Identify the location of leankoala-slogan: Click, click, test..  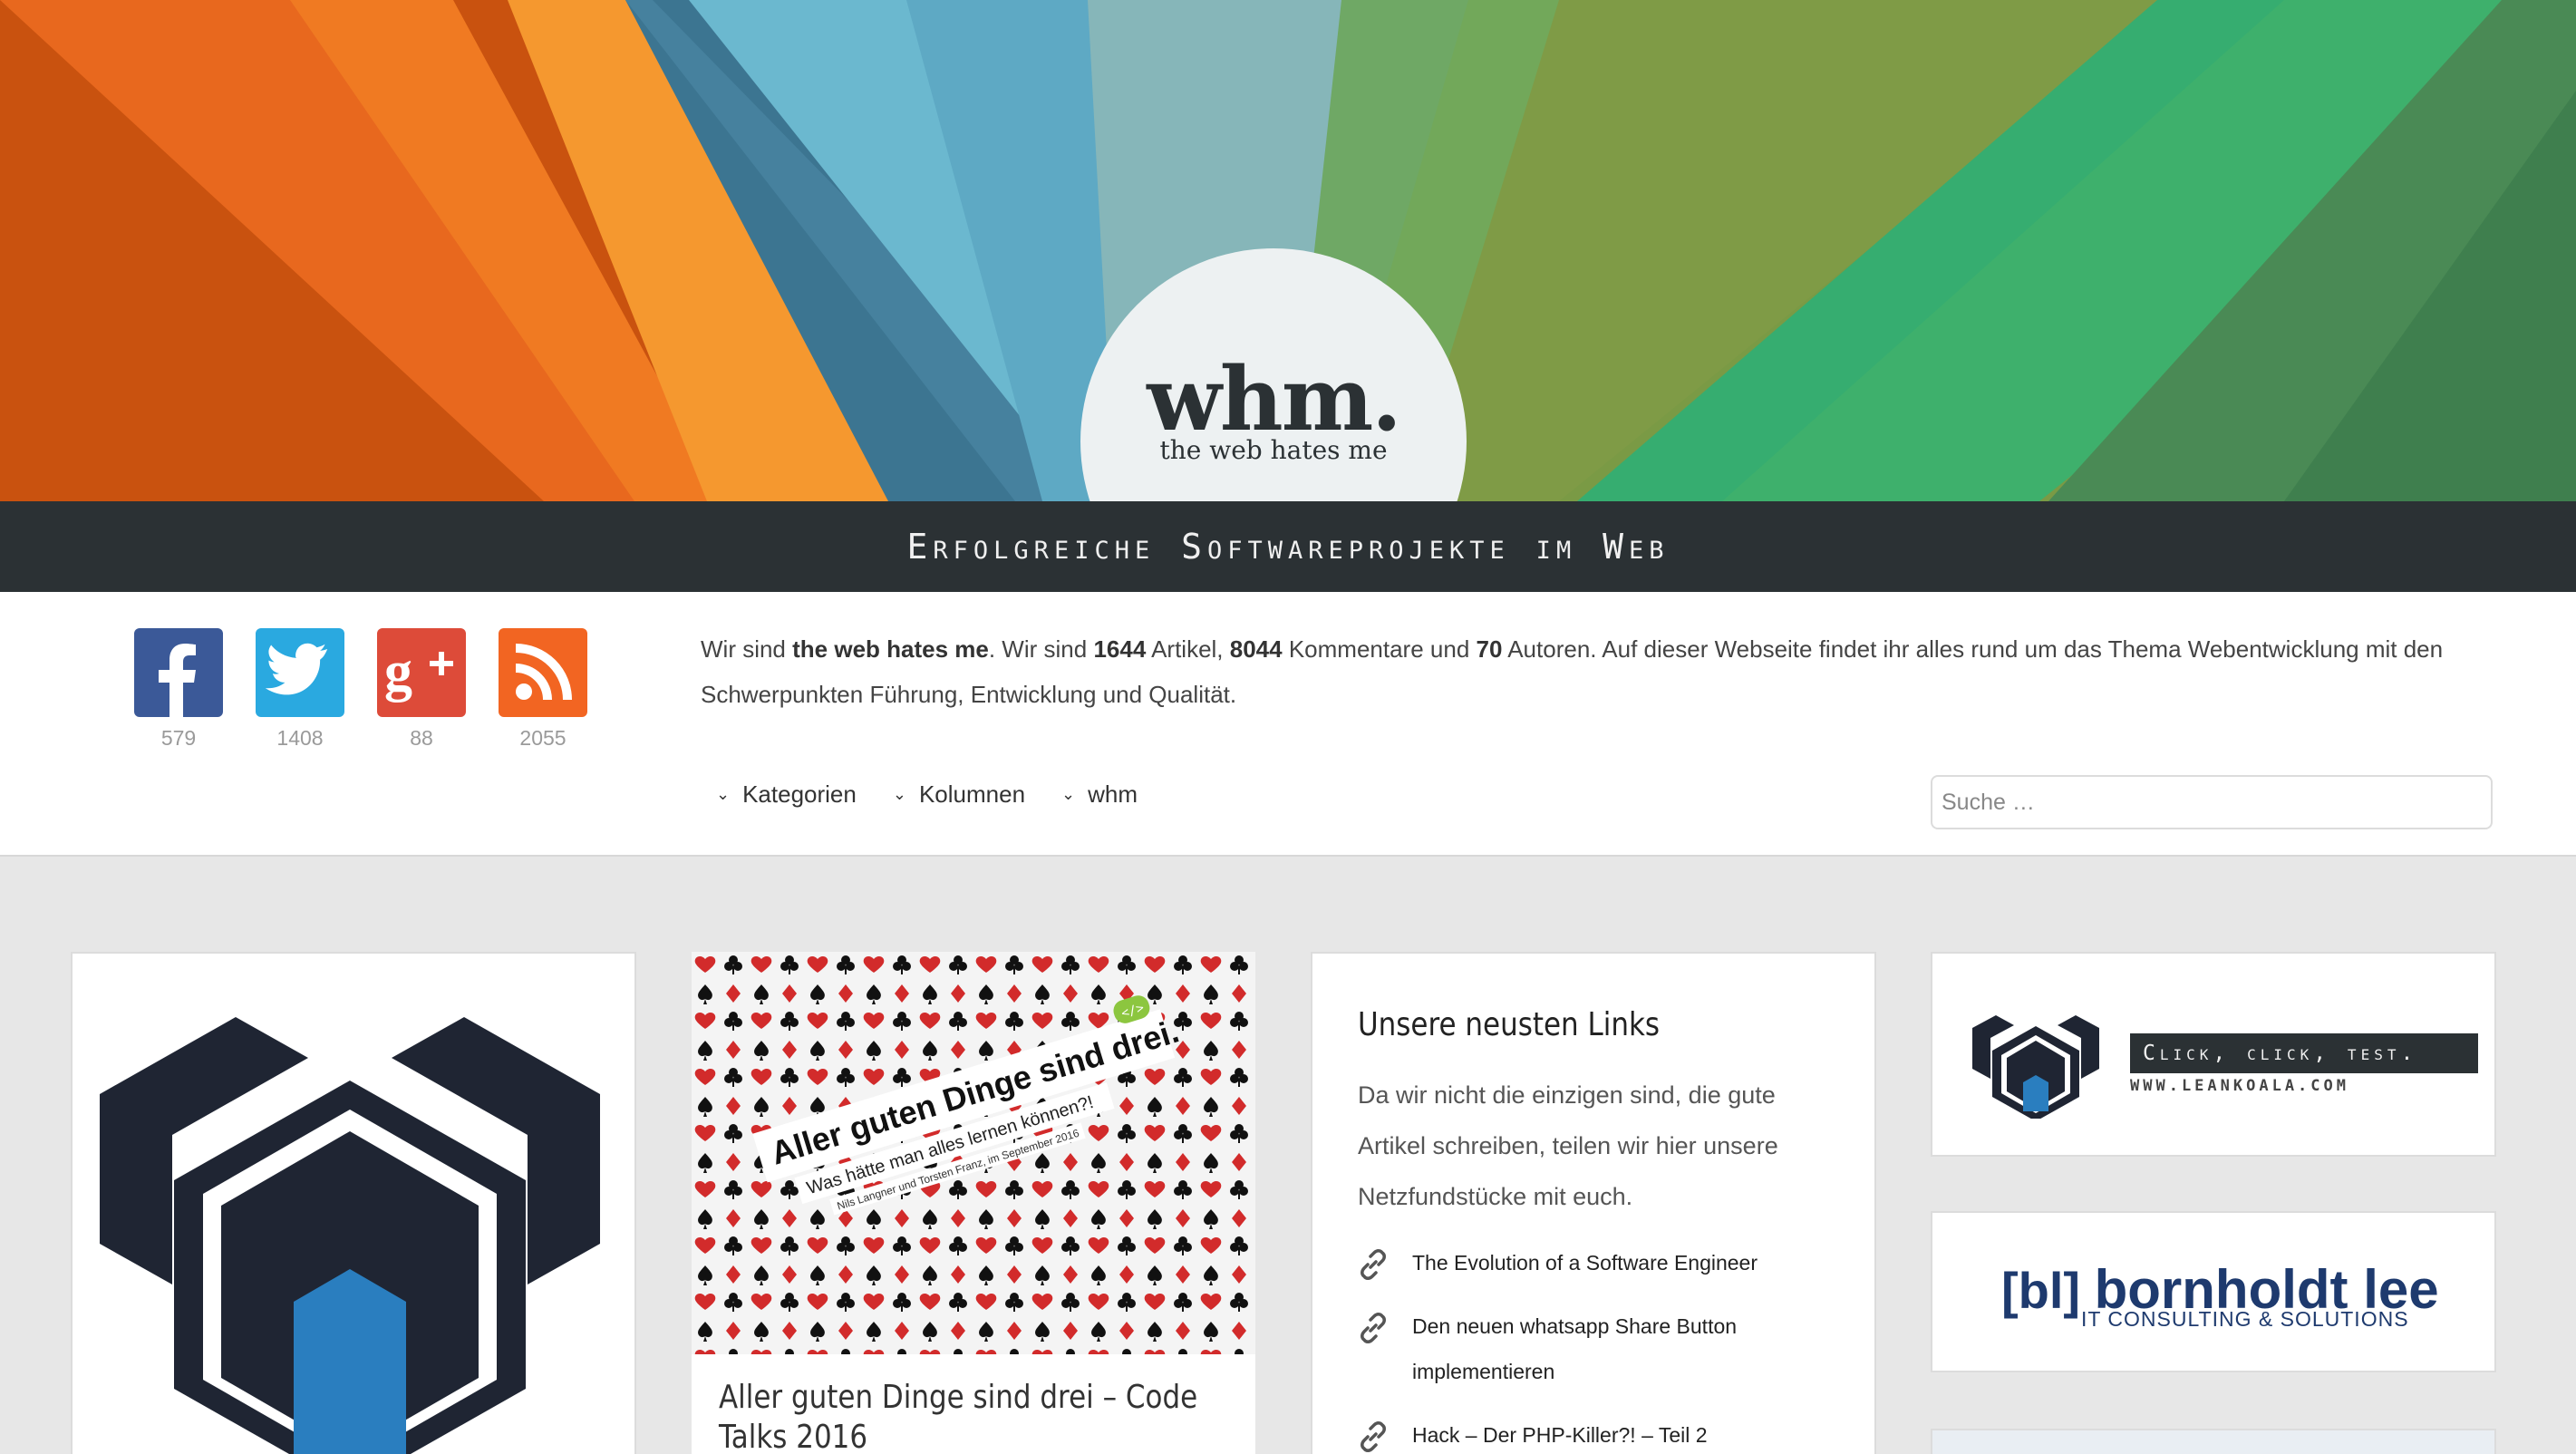
(2304, 1053).